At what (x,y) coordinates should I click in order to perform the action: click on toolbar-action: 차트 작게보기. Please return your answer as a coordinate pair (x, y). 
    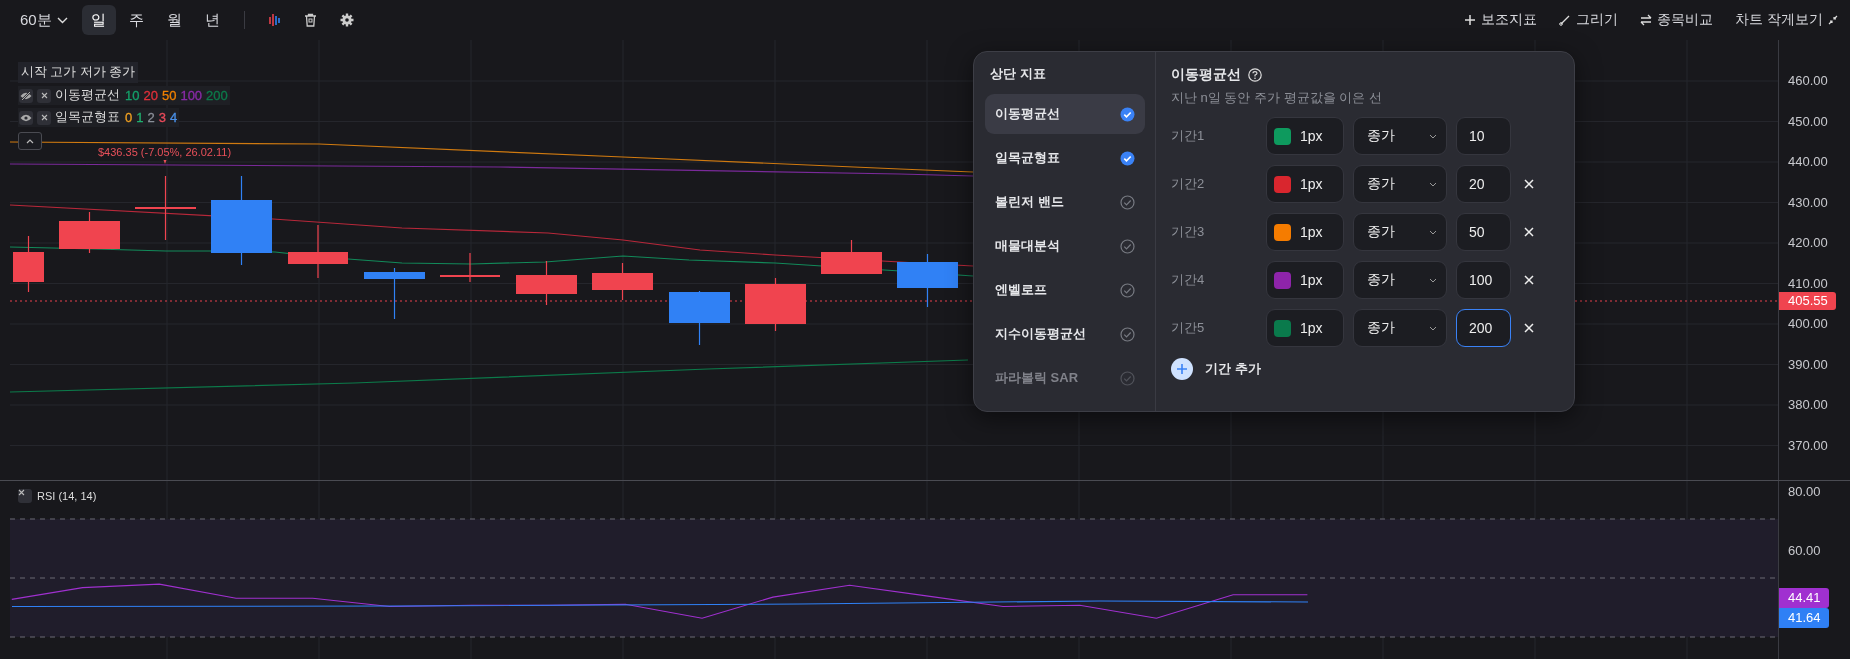
    Looking at the image, I should click on (1786, 20).